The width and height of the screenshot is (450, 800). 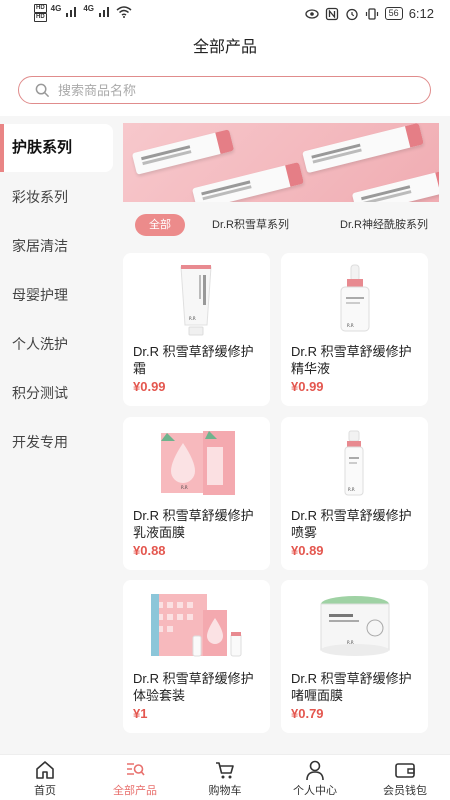 What do you see at coordinates (135, 791) in the screenshot?
I see `nav-all-products-label: 全部产品` at bounding box center [135, 791].